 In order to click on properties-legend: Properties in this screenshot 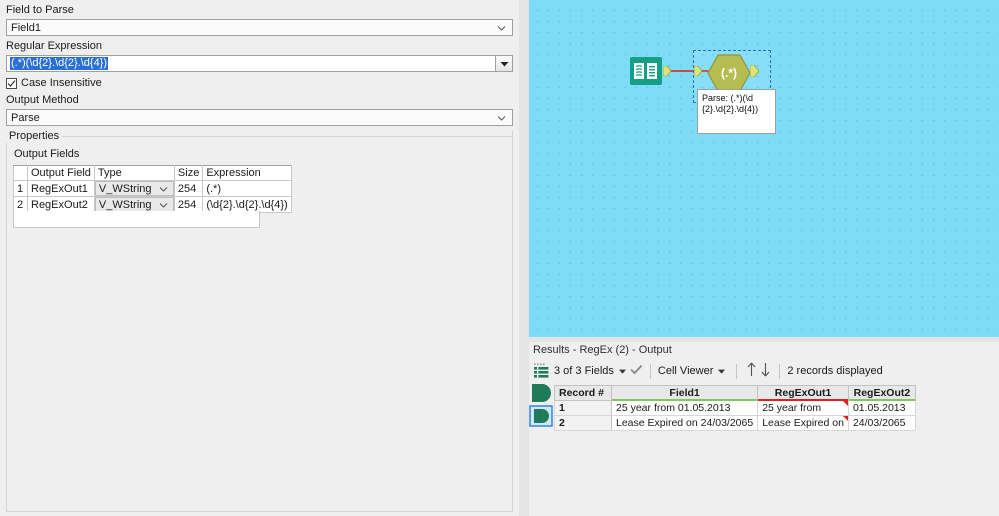, I will do `click(34, 136)`.